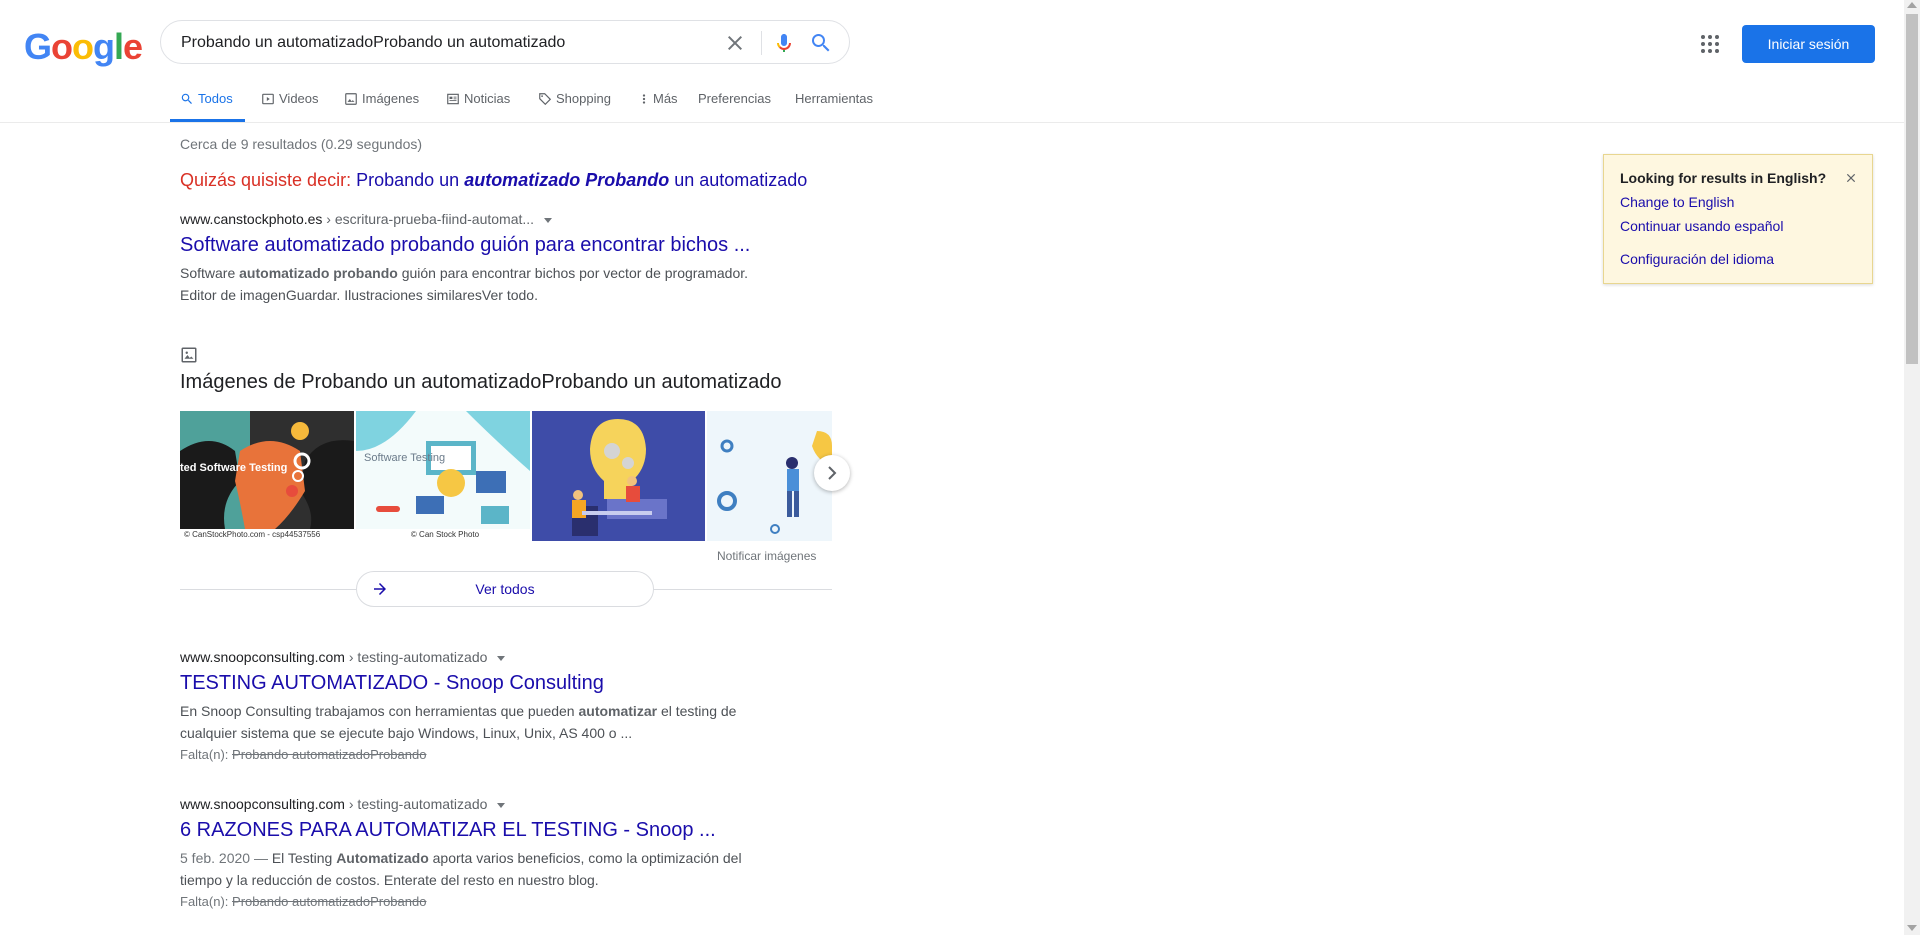 The width and height of the screenshot is (1920, 935). Describe the element at coordinates (392, 683) in the screenshot. I see `result-title-link: TESTING AUTOMATIZADO - Snoop Consulting` at that location.